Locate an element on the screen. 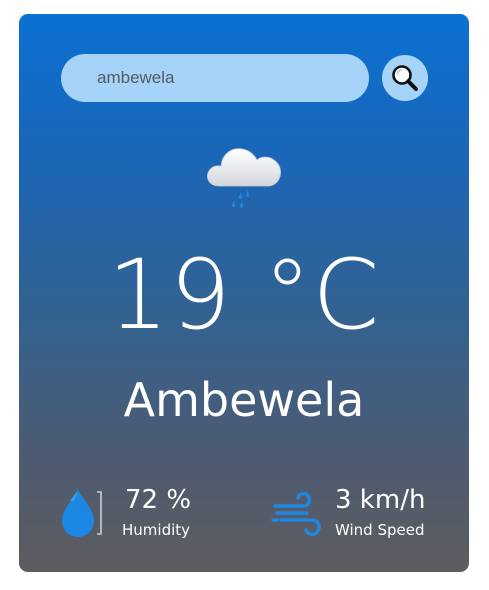 This screenshot has width=489, height=590. search-input is located at coordinates (215, 78).